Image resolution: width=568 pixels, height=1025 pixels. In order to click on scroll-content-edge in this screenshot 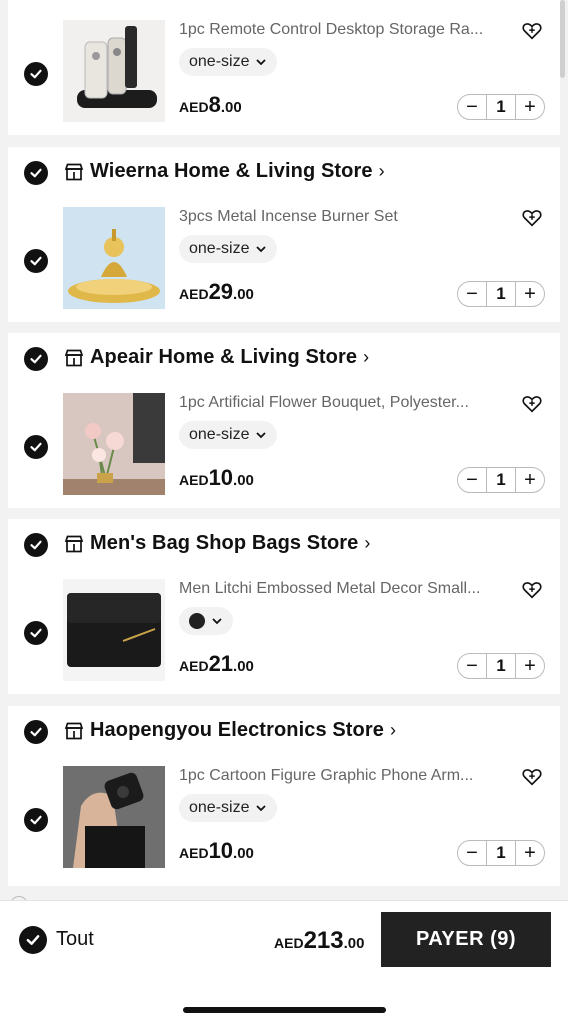, I will do `click(284, 893)`.